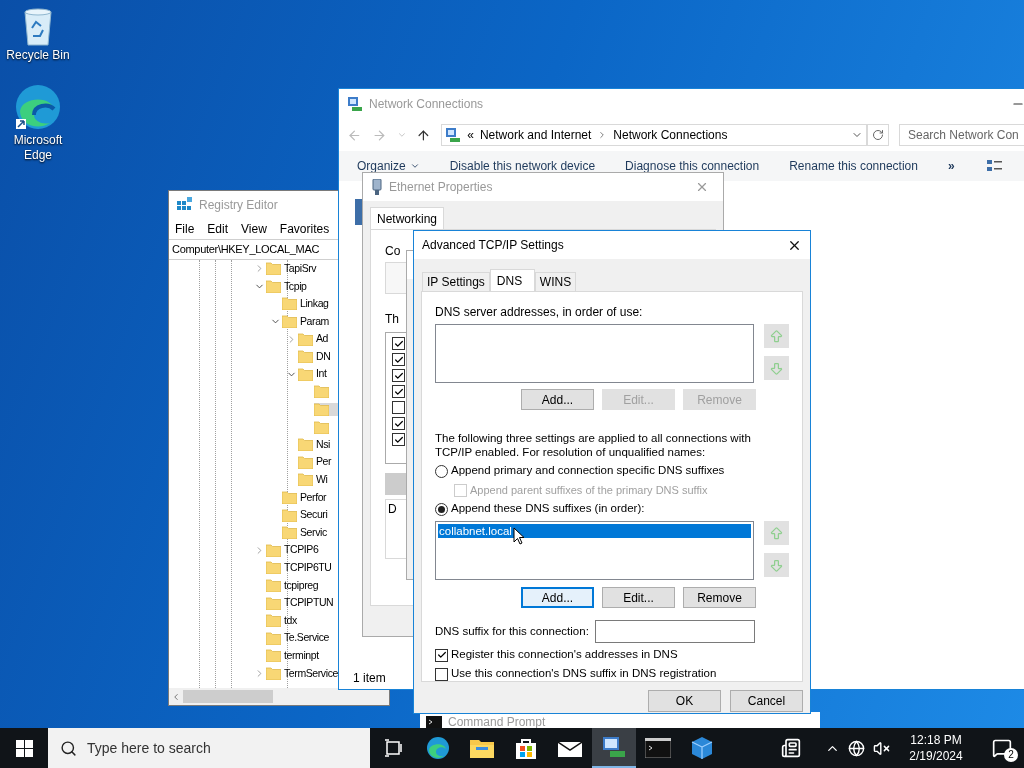 This screenshot has width=1024, height=768. Describe the element at coordinates (314, 515) in the screenshot. I see `tree-item: Securi` at that location.